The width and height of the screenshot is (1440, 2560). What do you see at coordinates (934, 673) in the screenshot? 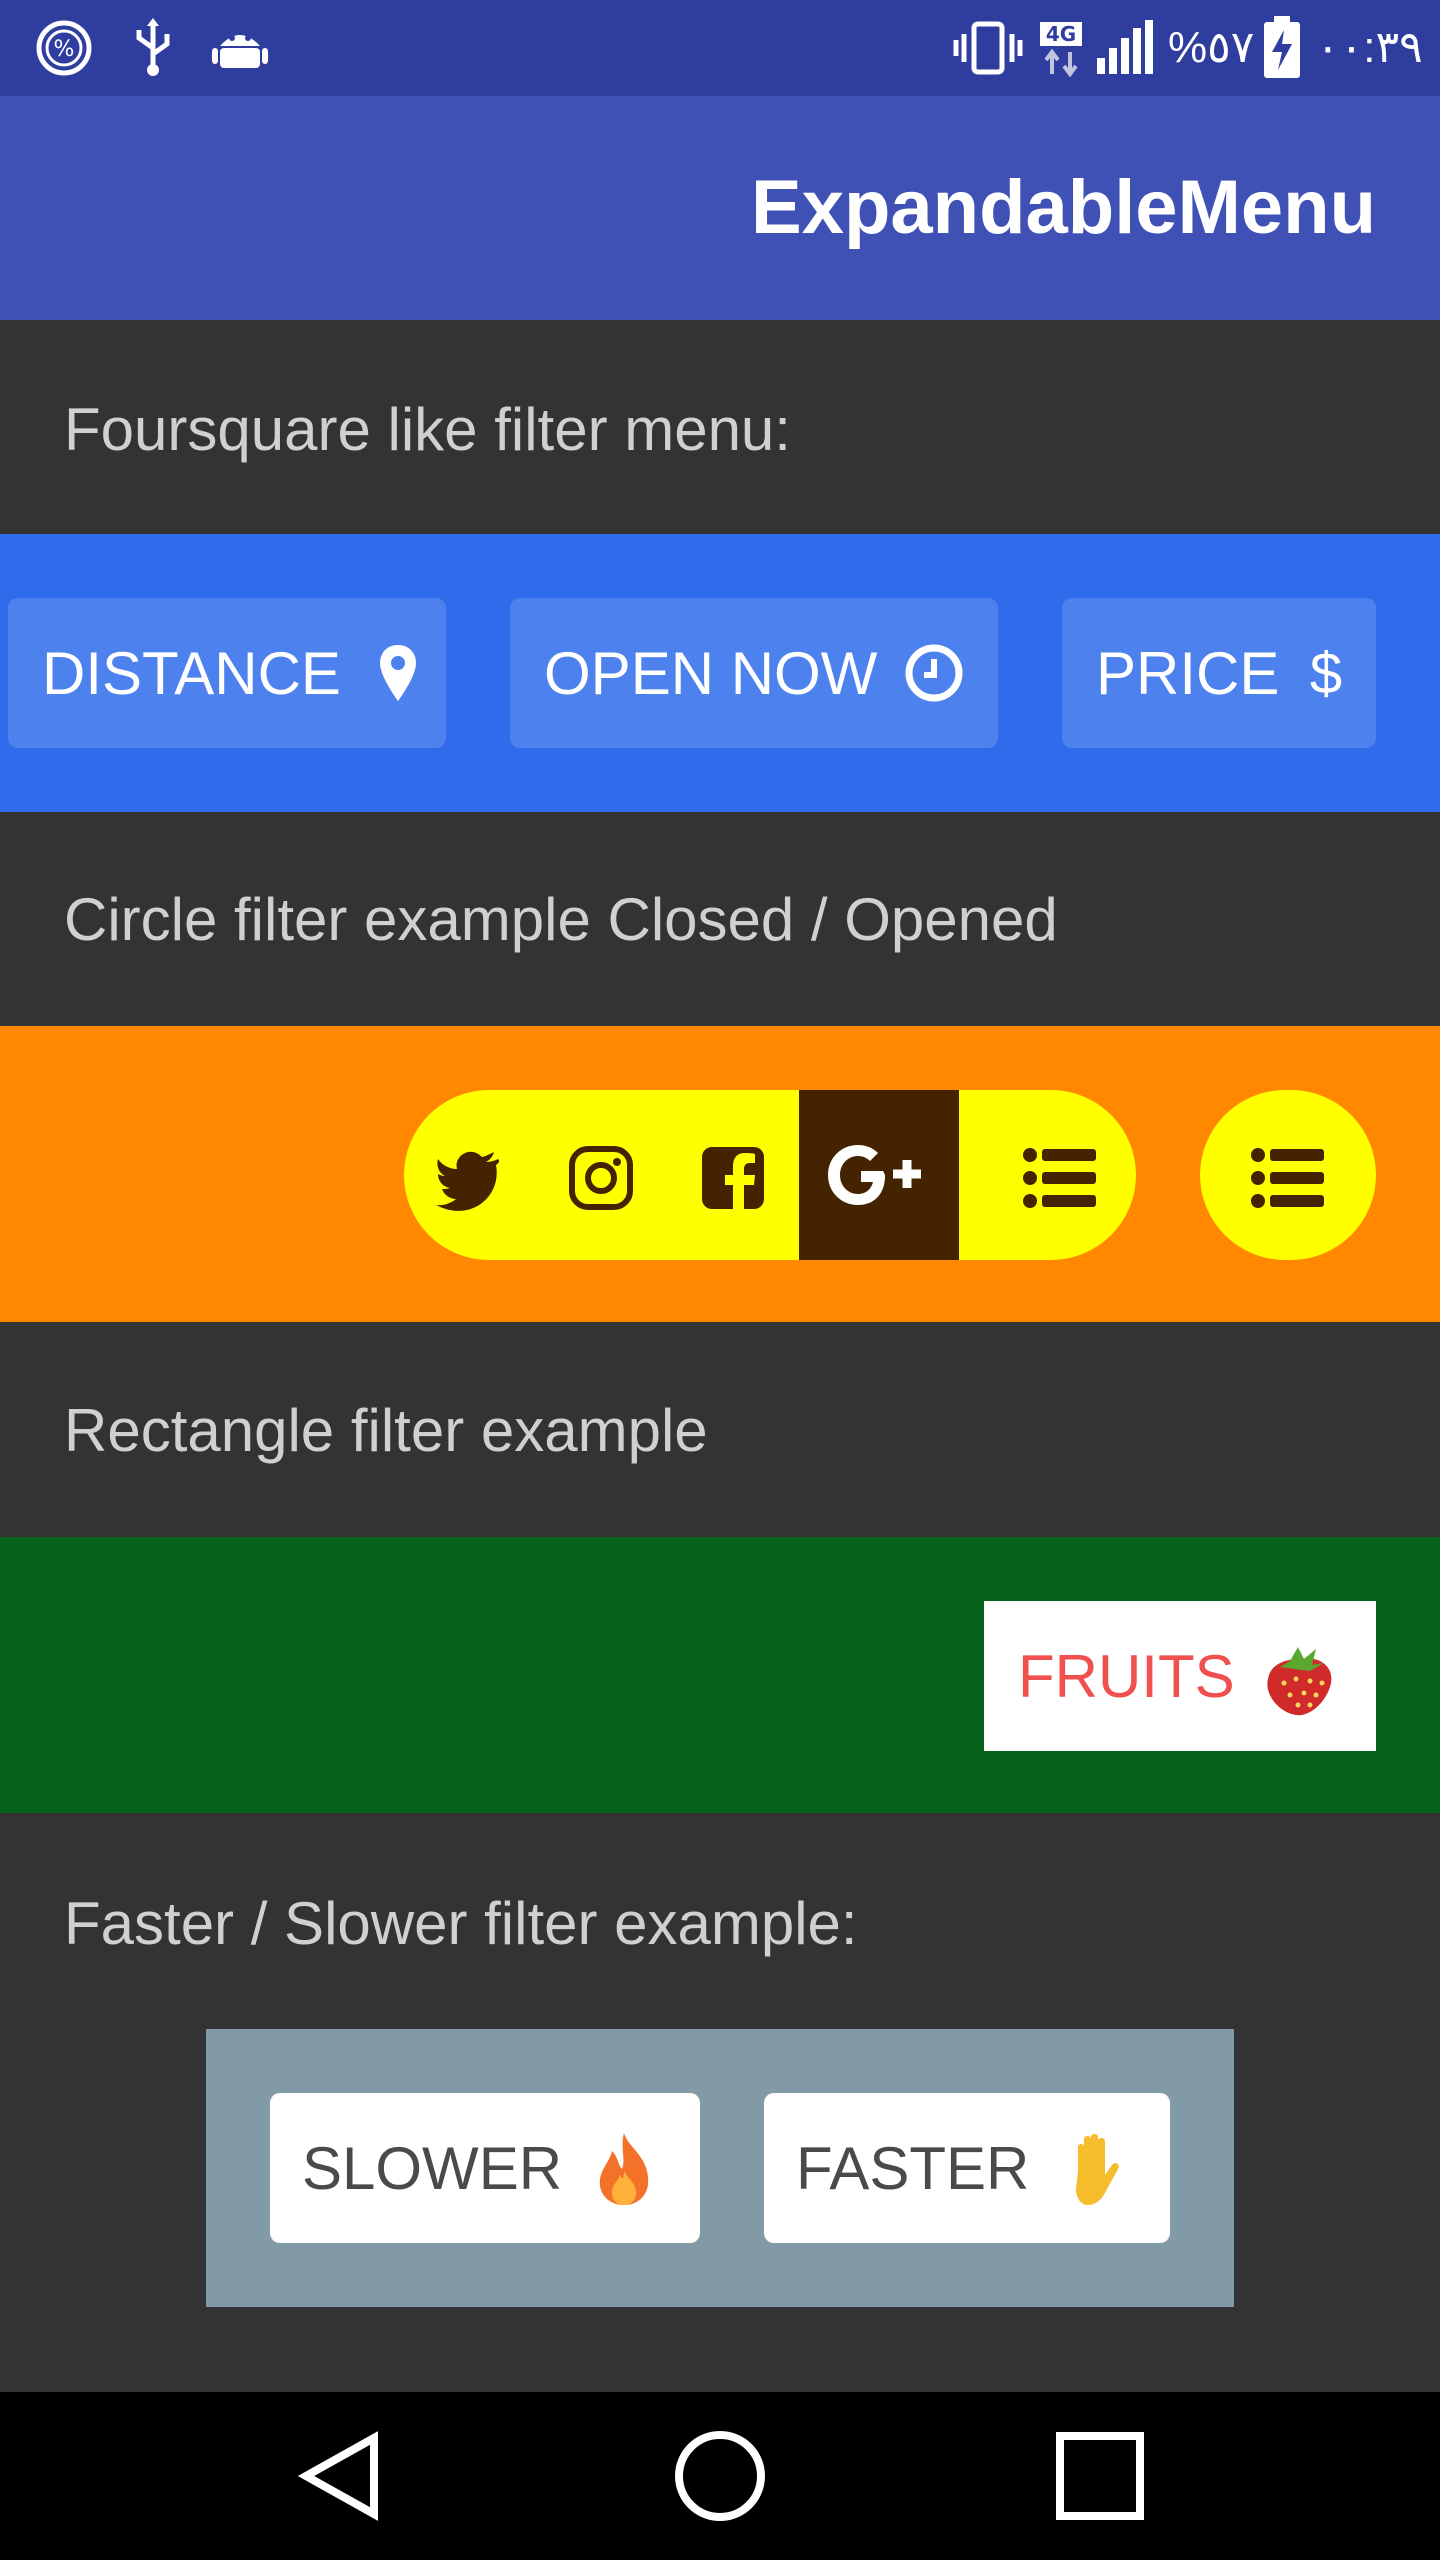
I see `clock-icon` at bounding box center [934, 673].